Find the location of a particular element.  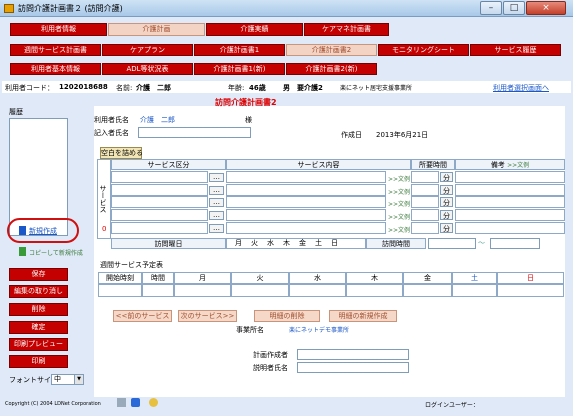

explainer-input is located at coordinates (353, 367).